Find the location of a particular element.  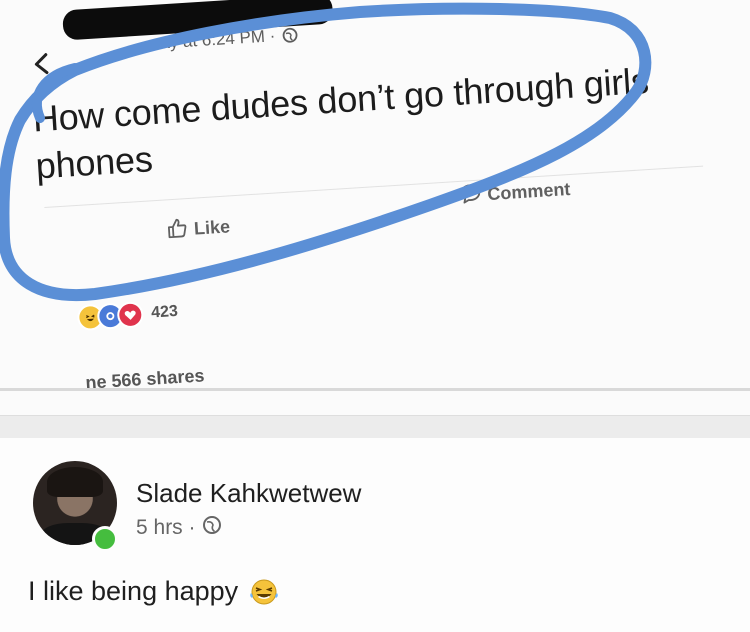

reply-text-row: I like being happy is located at coordinates (154, 591).